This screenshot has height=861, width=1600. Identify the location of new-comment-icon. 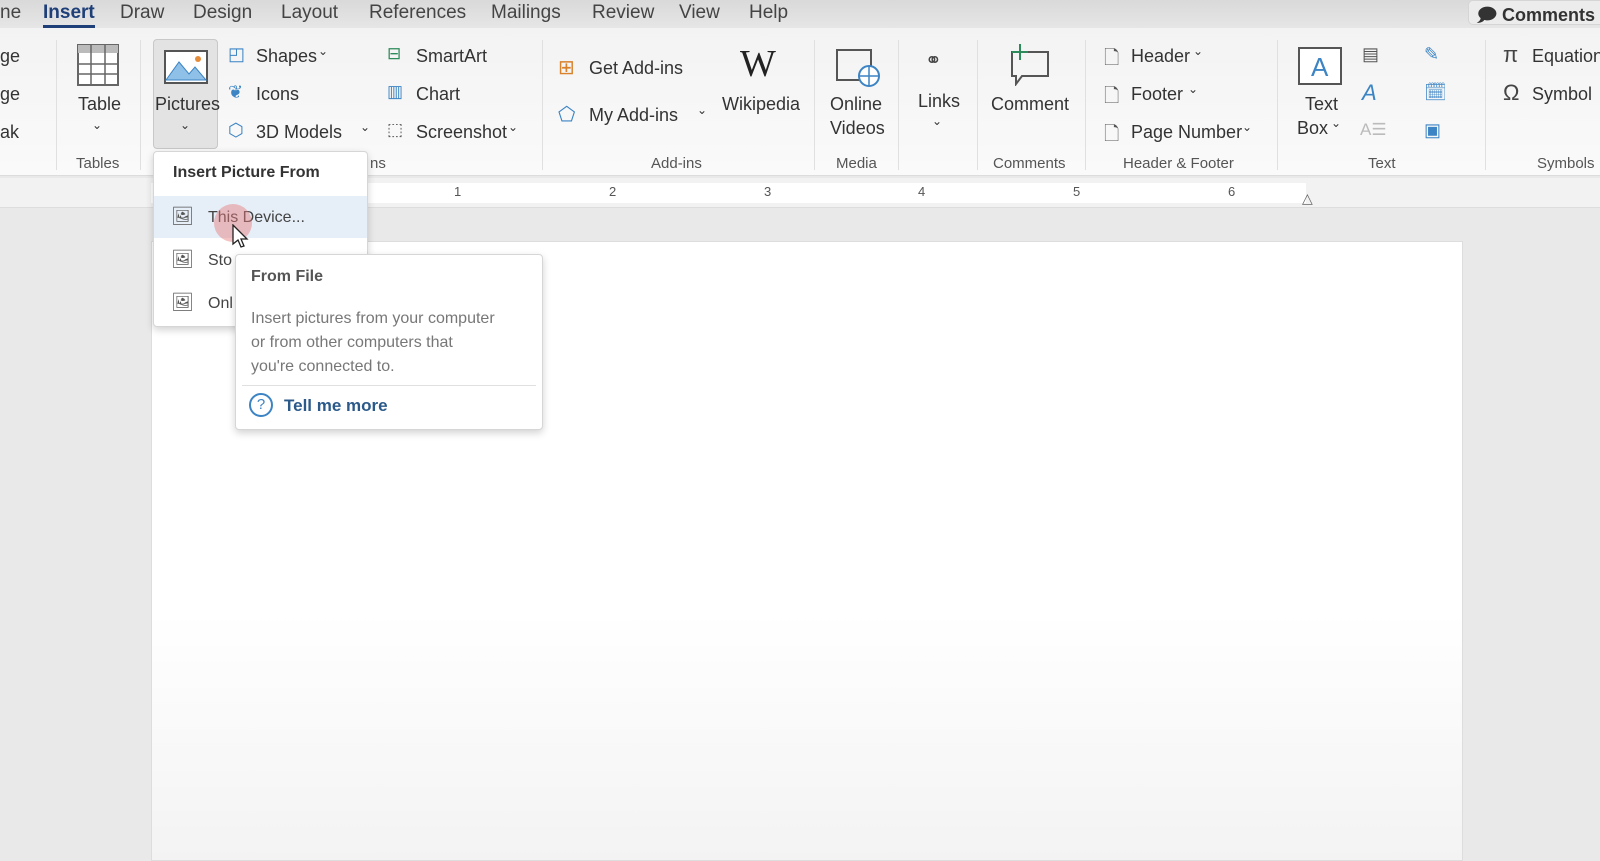
(1030, 65).